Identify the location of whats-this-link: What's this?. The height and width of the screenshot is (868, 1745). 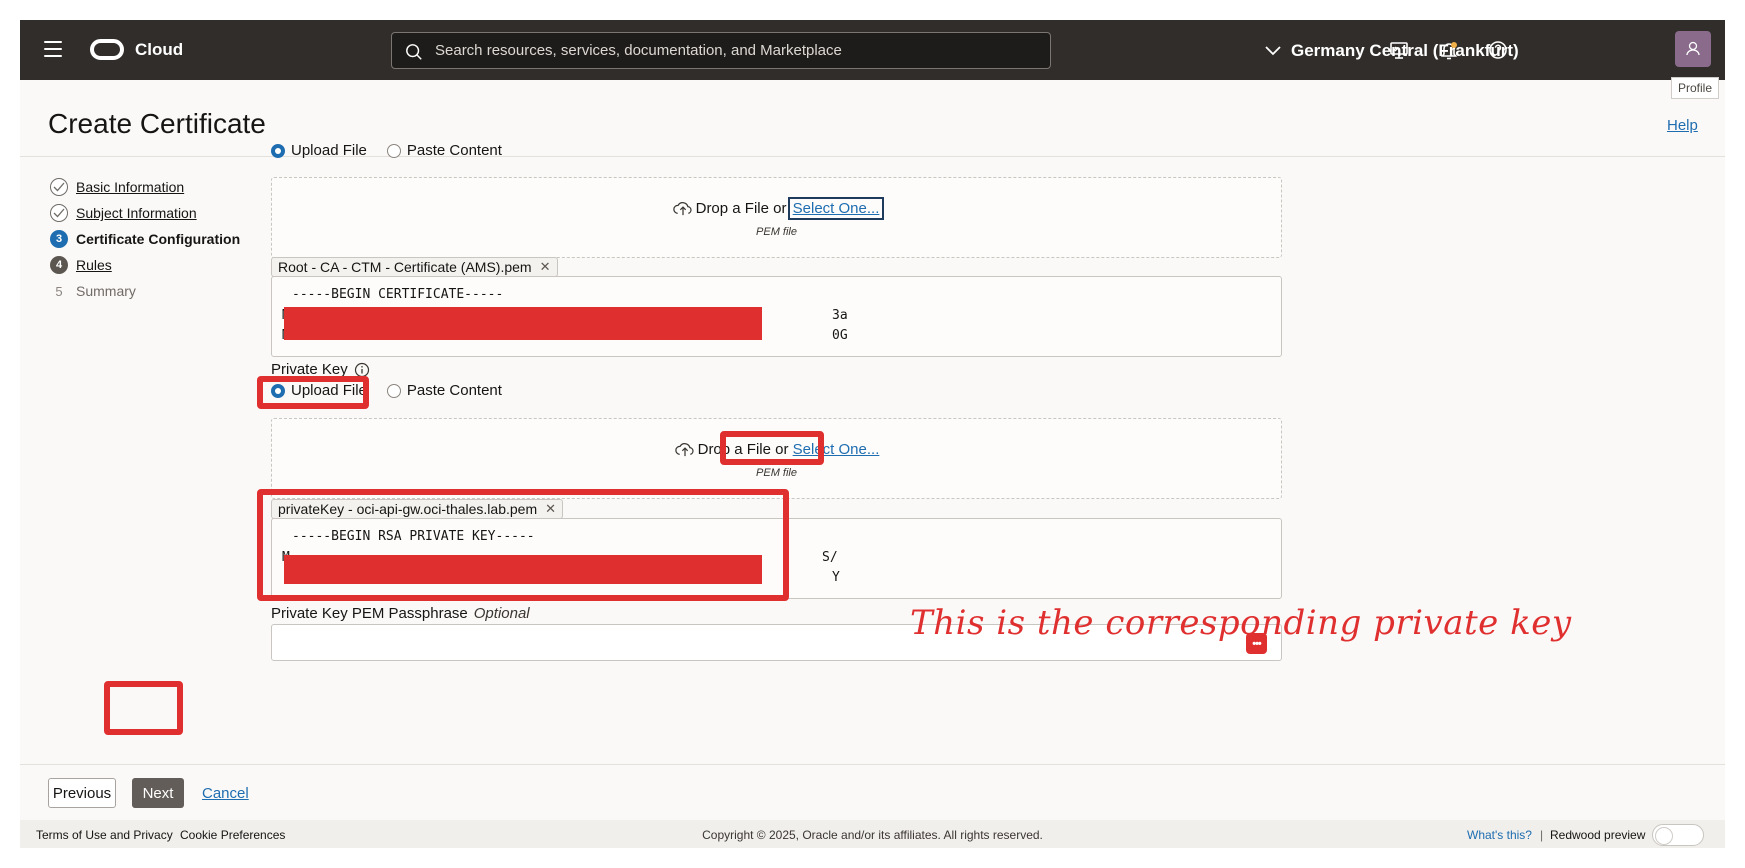
(1499, 835).